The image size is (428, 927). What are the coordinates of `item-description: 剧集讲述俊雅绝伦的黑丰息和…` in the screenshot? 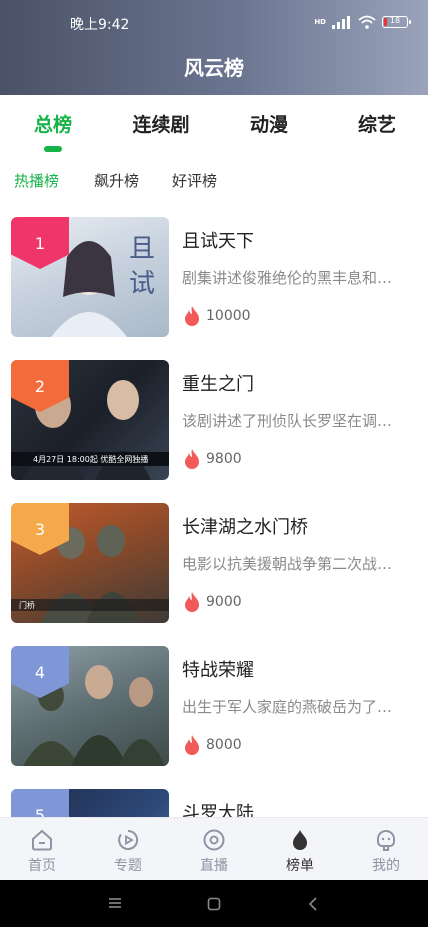 It's located at (287, 278).